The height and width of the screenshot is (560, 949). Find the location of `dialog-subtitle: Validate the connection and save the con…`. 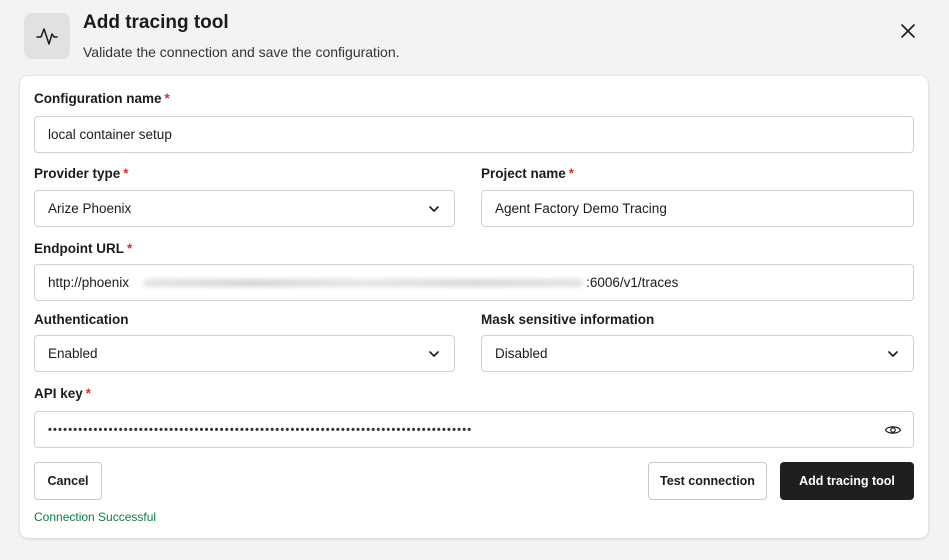

dialog-subtitle: Validate the connection and save the con… is located at coordinates (241, 52).